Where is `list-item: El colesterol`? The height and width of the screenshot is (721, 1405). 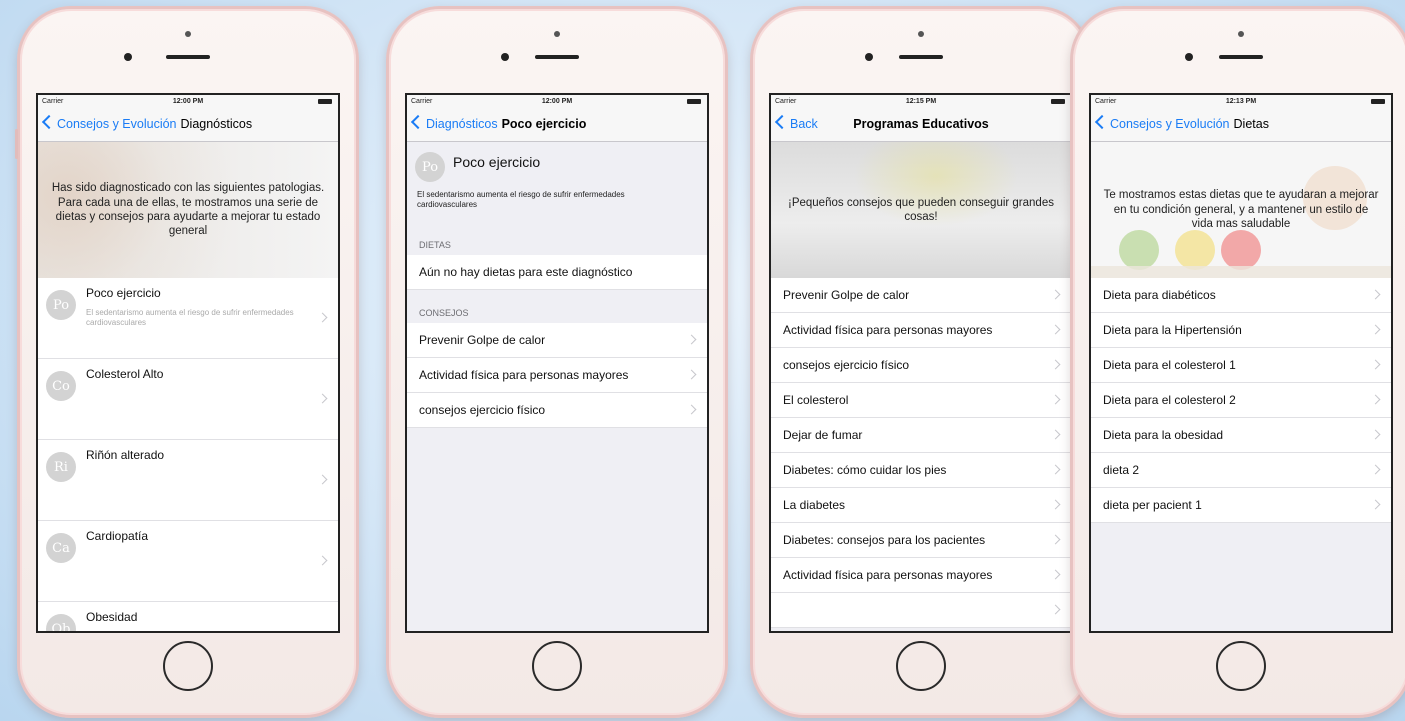
list-item: El colesterol is located at coordinates (921, 400).